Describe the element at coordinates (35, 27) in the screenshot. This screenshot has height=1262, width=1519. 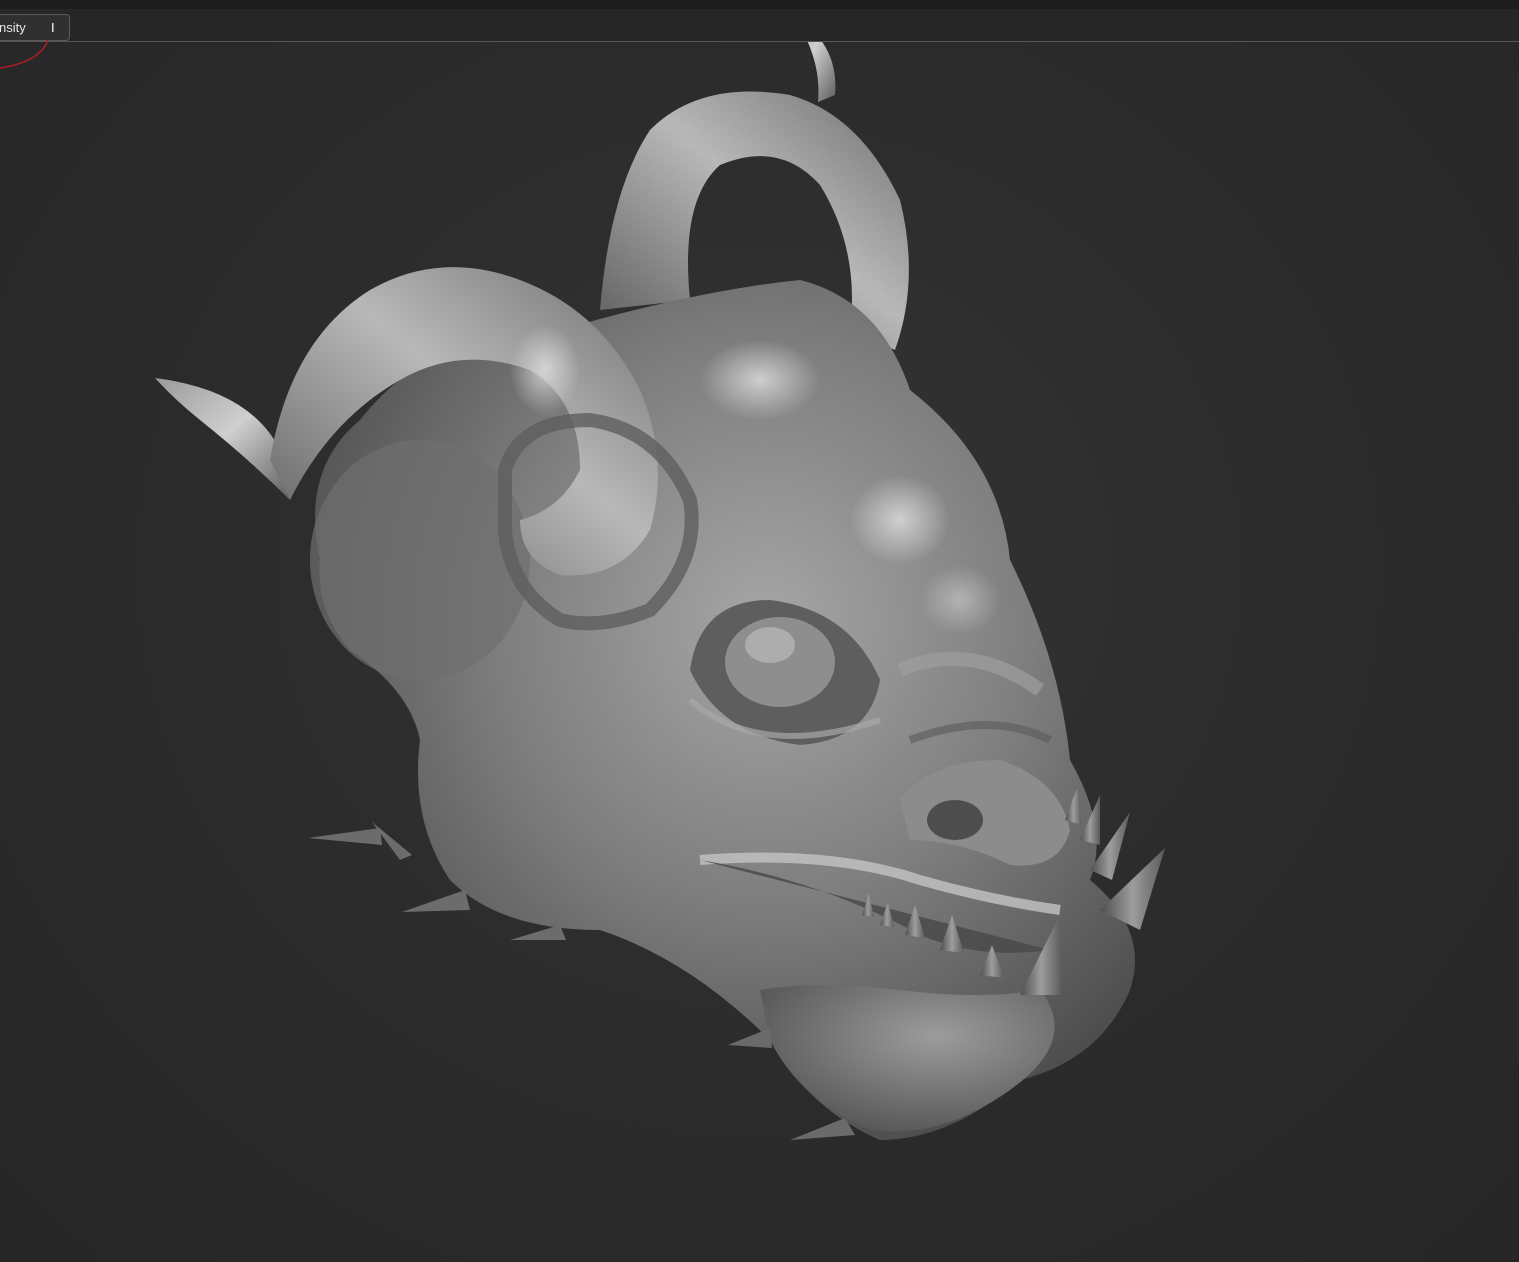
I see `intensity-slider: nsity I` at that location.